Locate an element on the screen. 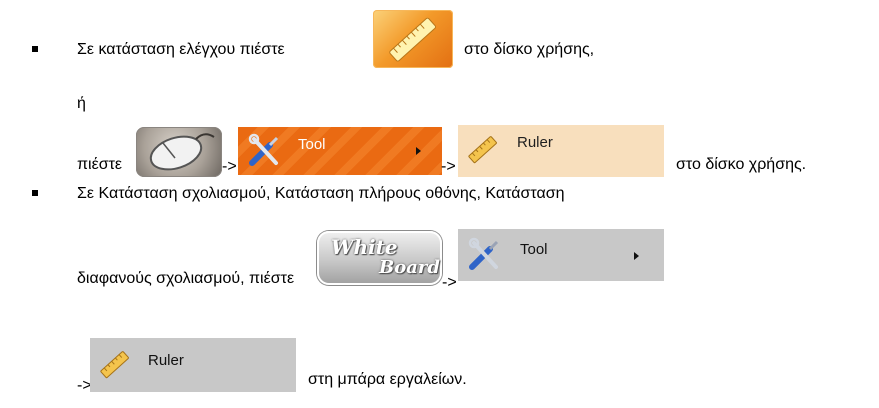 This screenshot has height=408, width=879. instruction-text: Σε κατάσταση ελέγχου πιέστε is located at coordinates (181, 49).